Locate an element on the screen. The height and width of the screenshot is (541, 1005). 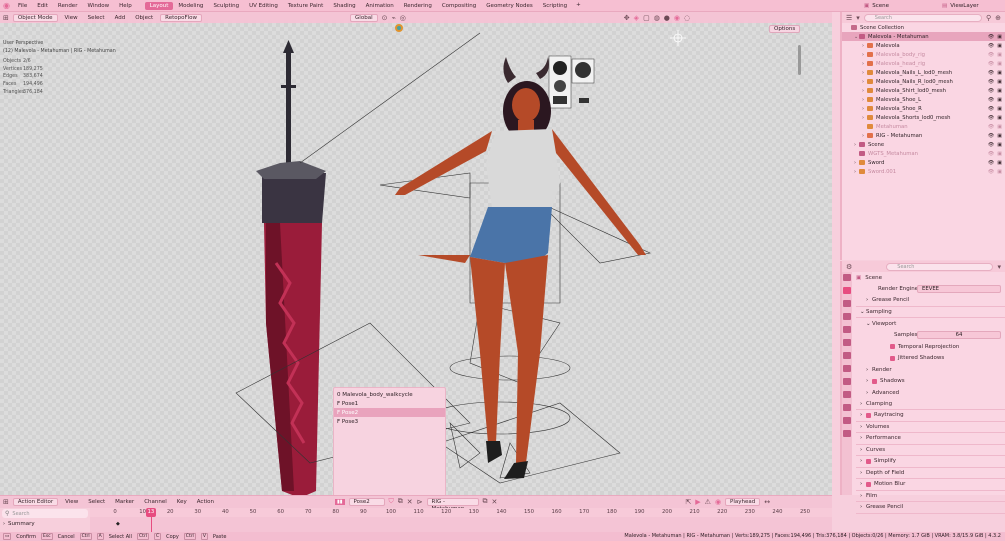
modifiers-tab-icon is located at coordinates (847, 381).